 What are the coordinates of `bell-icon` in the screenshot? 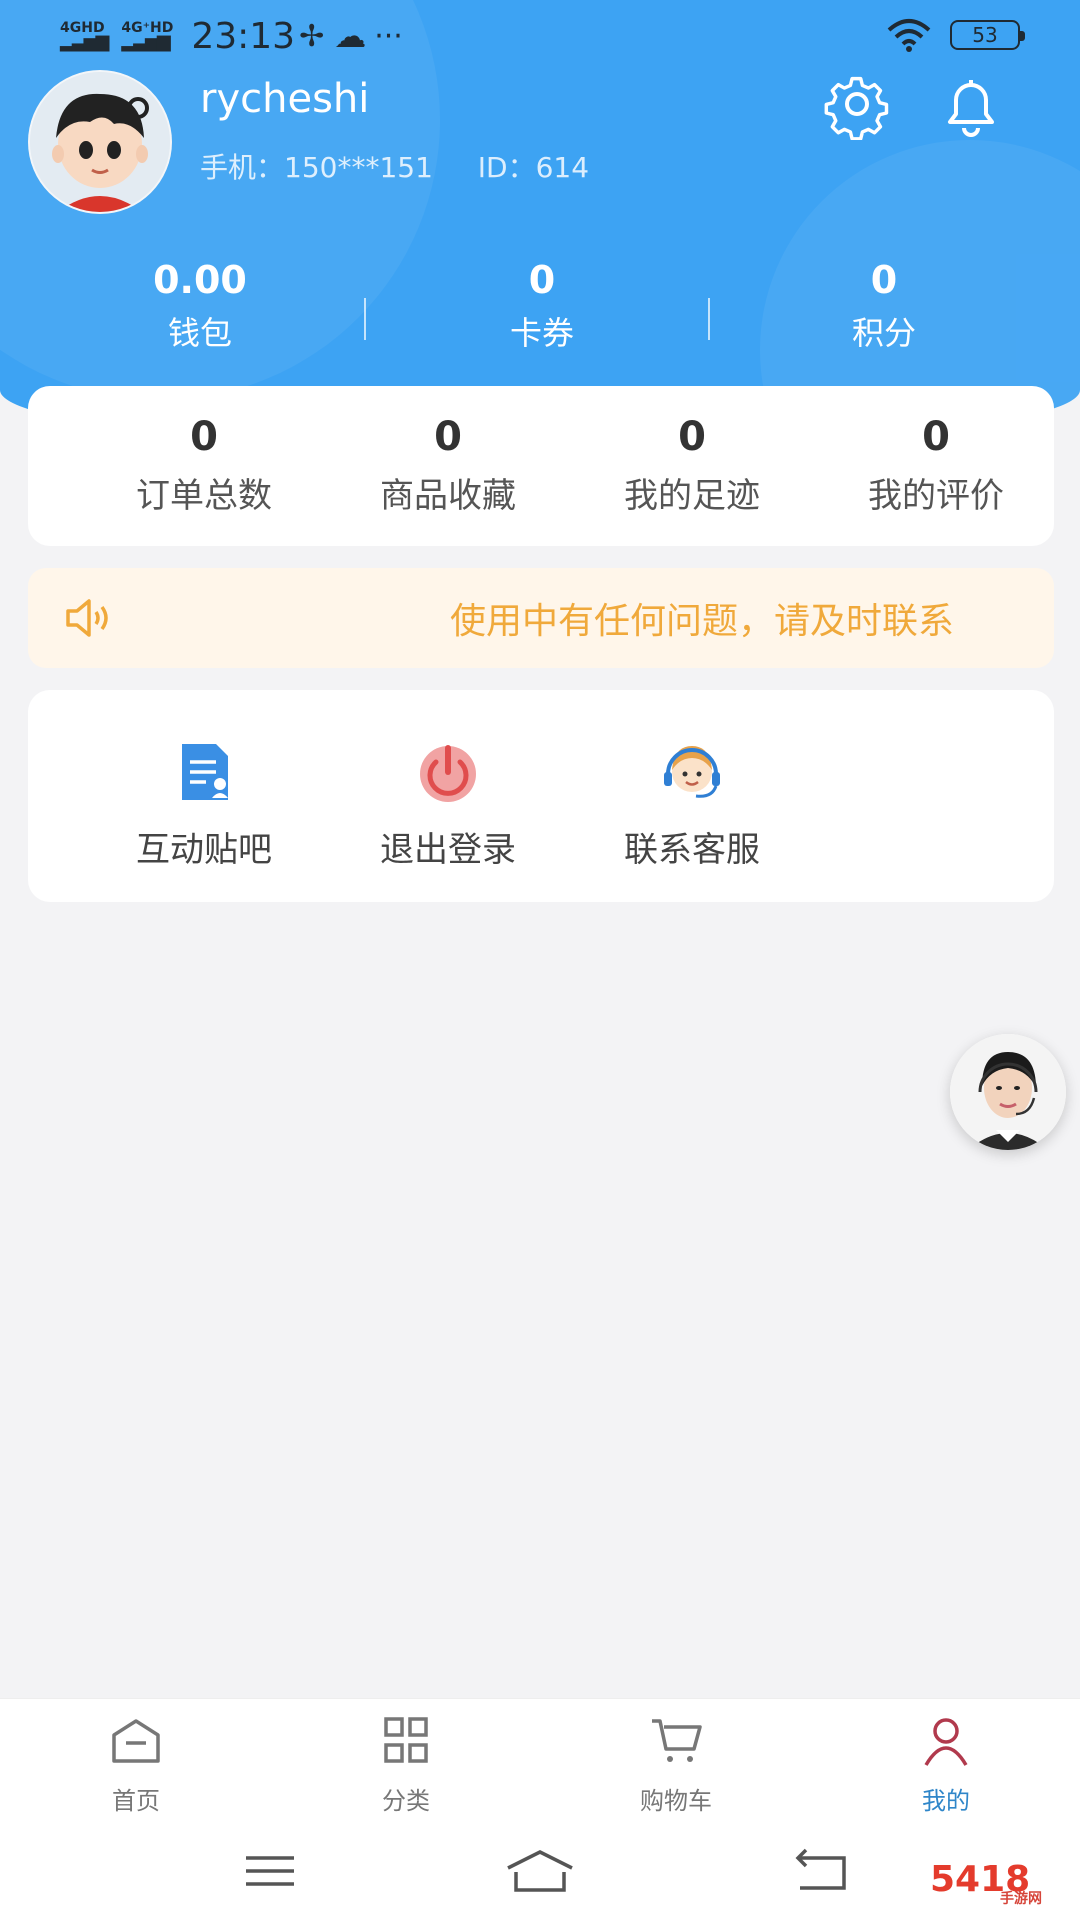 It's located at (971, 105).